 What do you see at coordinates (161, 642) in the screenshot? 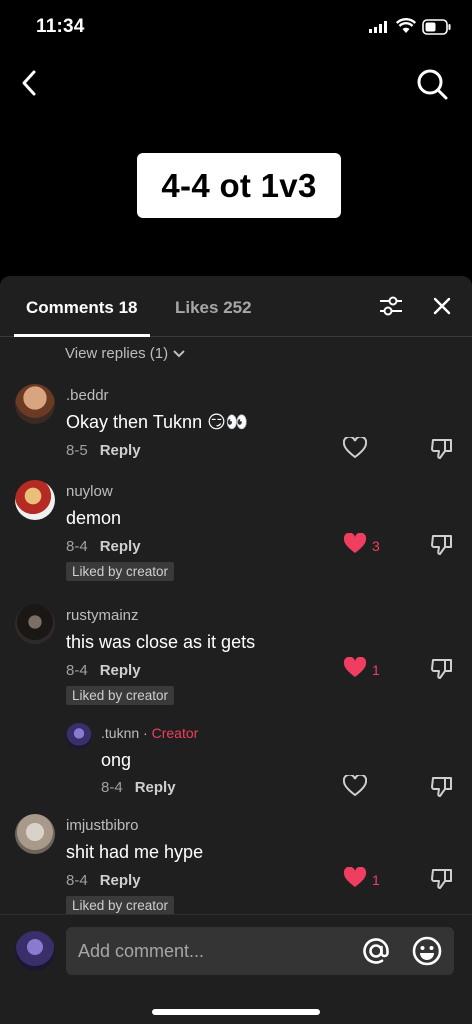
I see `comment-text: this was close as it gets` at bounding box center [161, 642].